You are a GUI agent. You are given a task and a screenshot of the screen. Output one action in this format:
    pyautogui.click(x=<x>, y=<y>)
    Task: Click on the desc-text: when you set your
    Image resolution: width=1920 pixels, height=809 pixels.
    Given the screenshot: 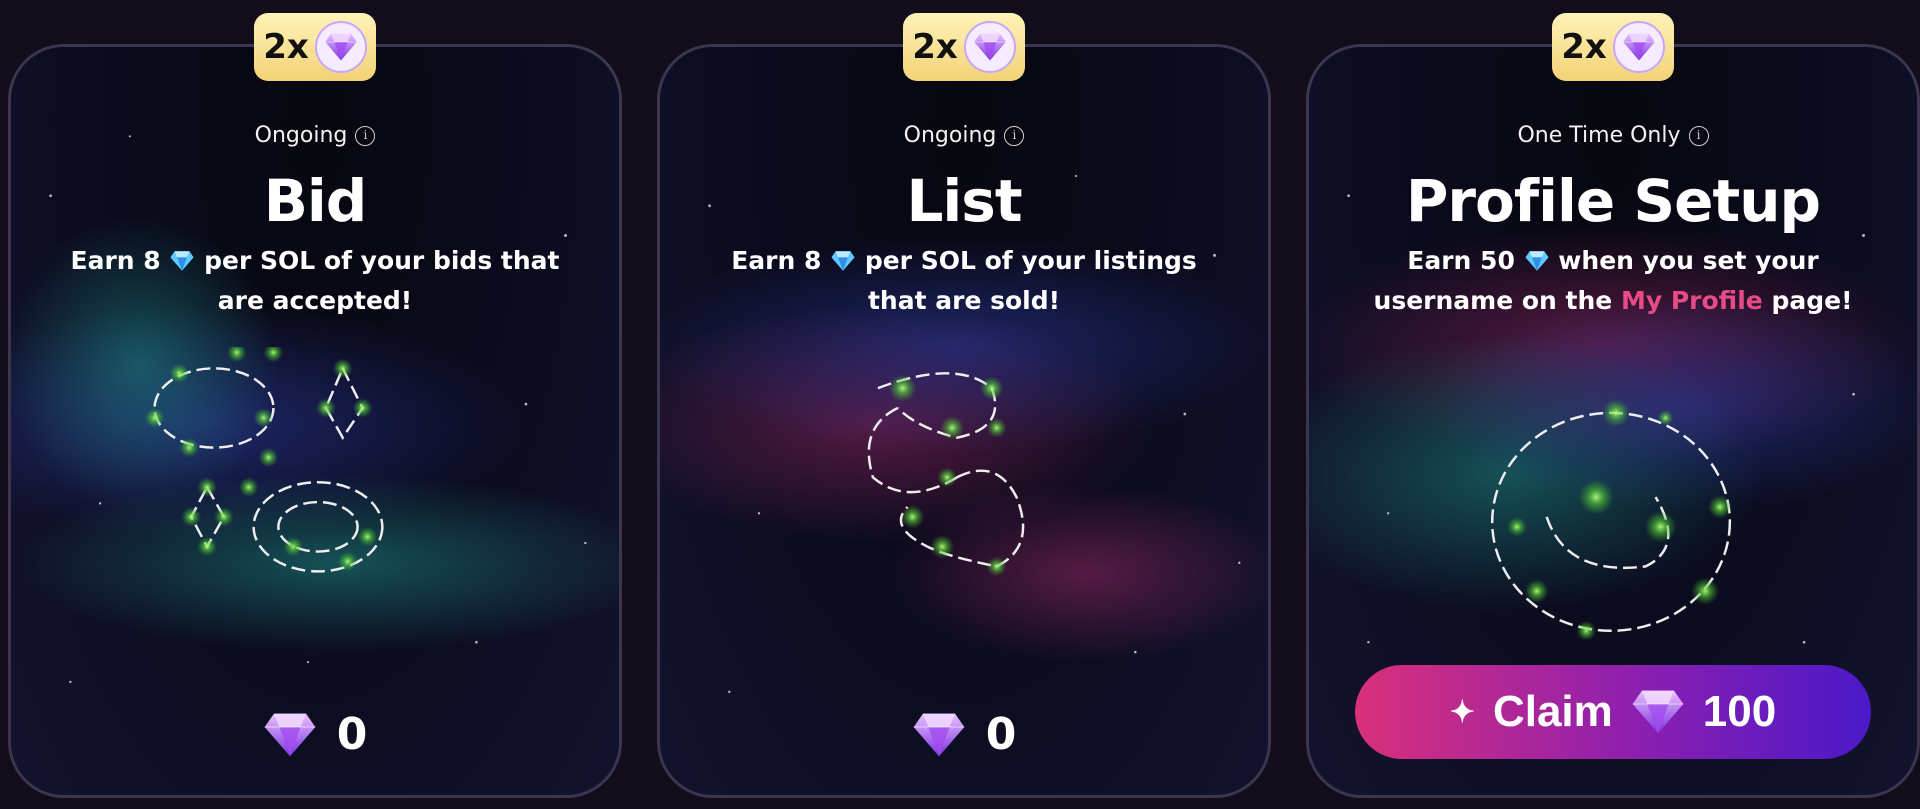 What is the action you would take?
    pyautogui.click(x=1688, y=260)
    